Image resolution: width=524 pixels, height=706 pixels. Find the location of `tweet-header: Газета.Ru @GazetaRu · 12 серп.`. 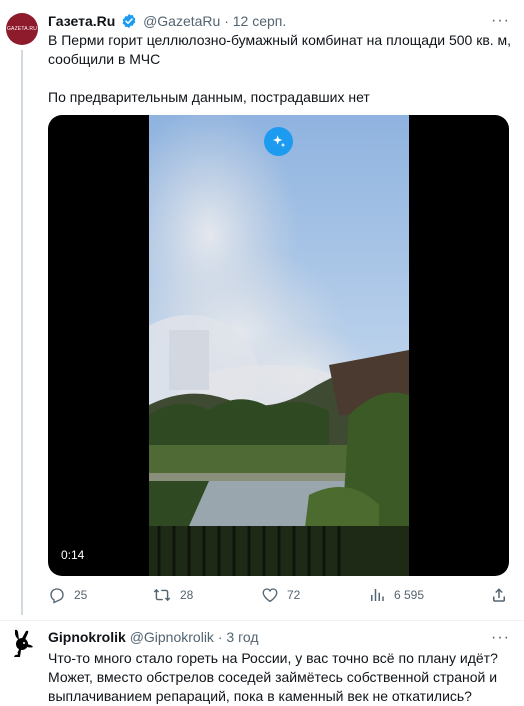

tweet-header: Газета.Ru @GazetaRu · 12 серп. is located at coordinates (167, 22).